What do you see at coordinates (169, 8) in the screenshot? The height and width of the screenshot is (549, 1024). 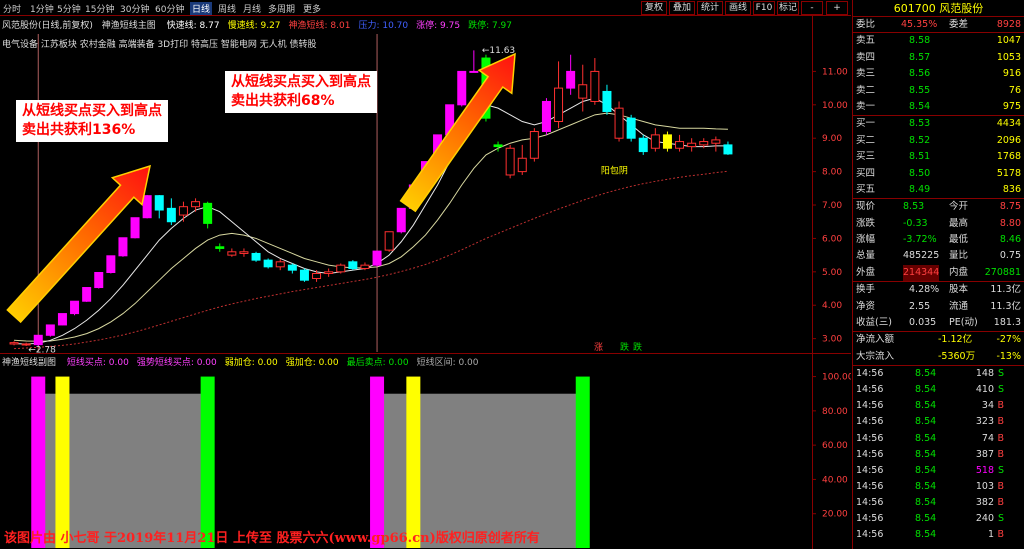 I see `period-tab-5: 60分钟` at bounding box center [169, 8].